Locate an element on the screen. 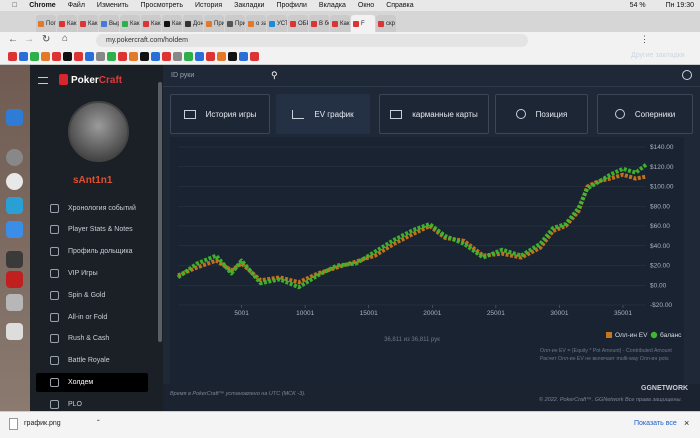 This screenshot has height=438, width=700. battery-percent: 54 % is located at coordinates (638, 5).